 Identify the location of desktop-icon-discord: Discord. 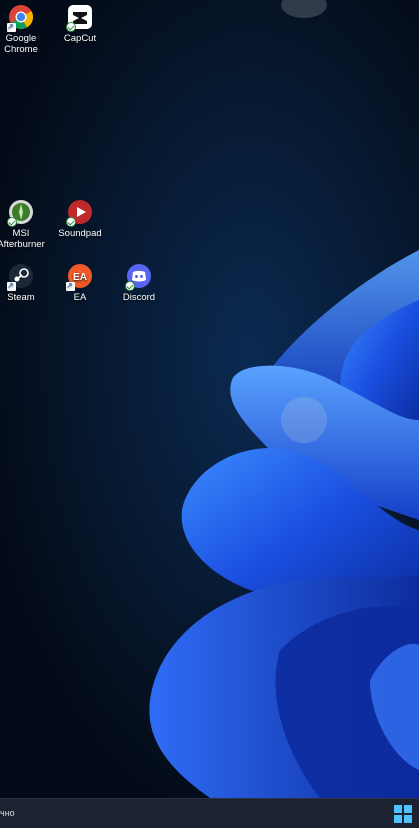
(139, 283).